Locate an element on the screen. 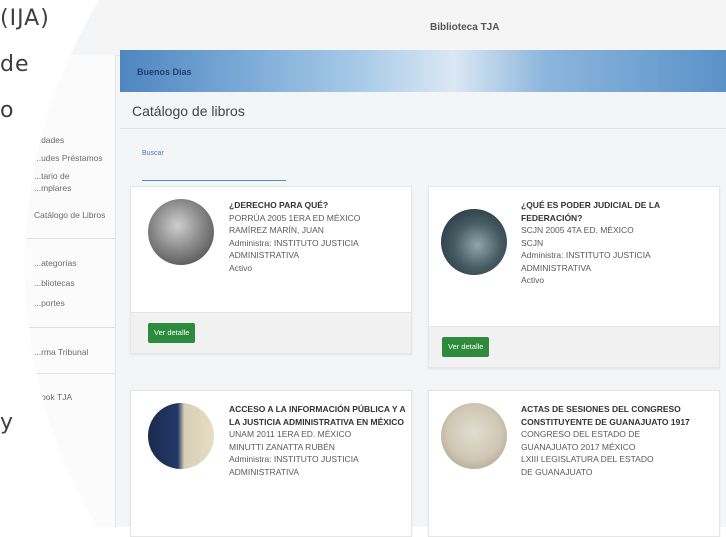 Image resolution: width=726 pixels, height=537 pixels. book-publisher: CONGRESO DEL ESTADO DE is located at coordinates (581, 434).